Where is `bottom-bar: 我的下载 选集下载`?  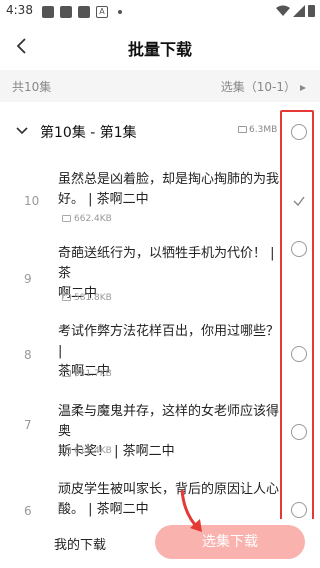
bottom-bar: 我的下载 选集下载 is located at coordinates (160, 543).